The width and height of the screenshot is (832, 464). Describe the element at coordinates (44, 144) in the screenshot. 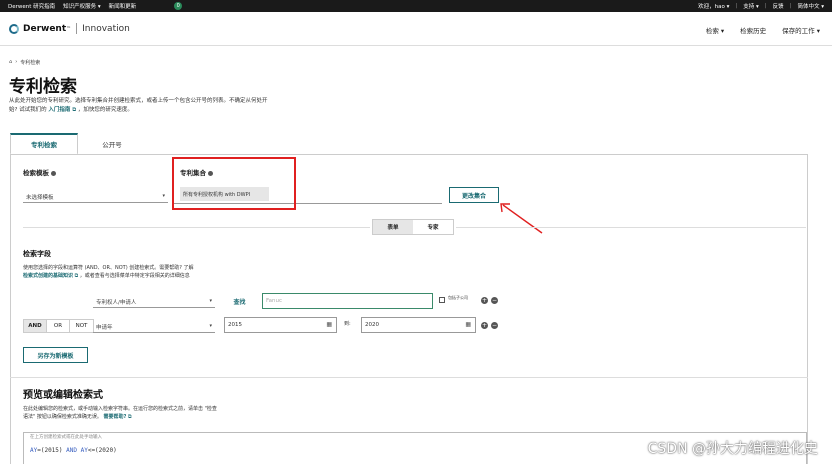

I see `tab-patent-search: 专利检索` at that location.